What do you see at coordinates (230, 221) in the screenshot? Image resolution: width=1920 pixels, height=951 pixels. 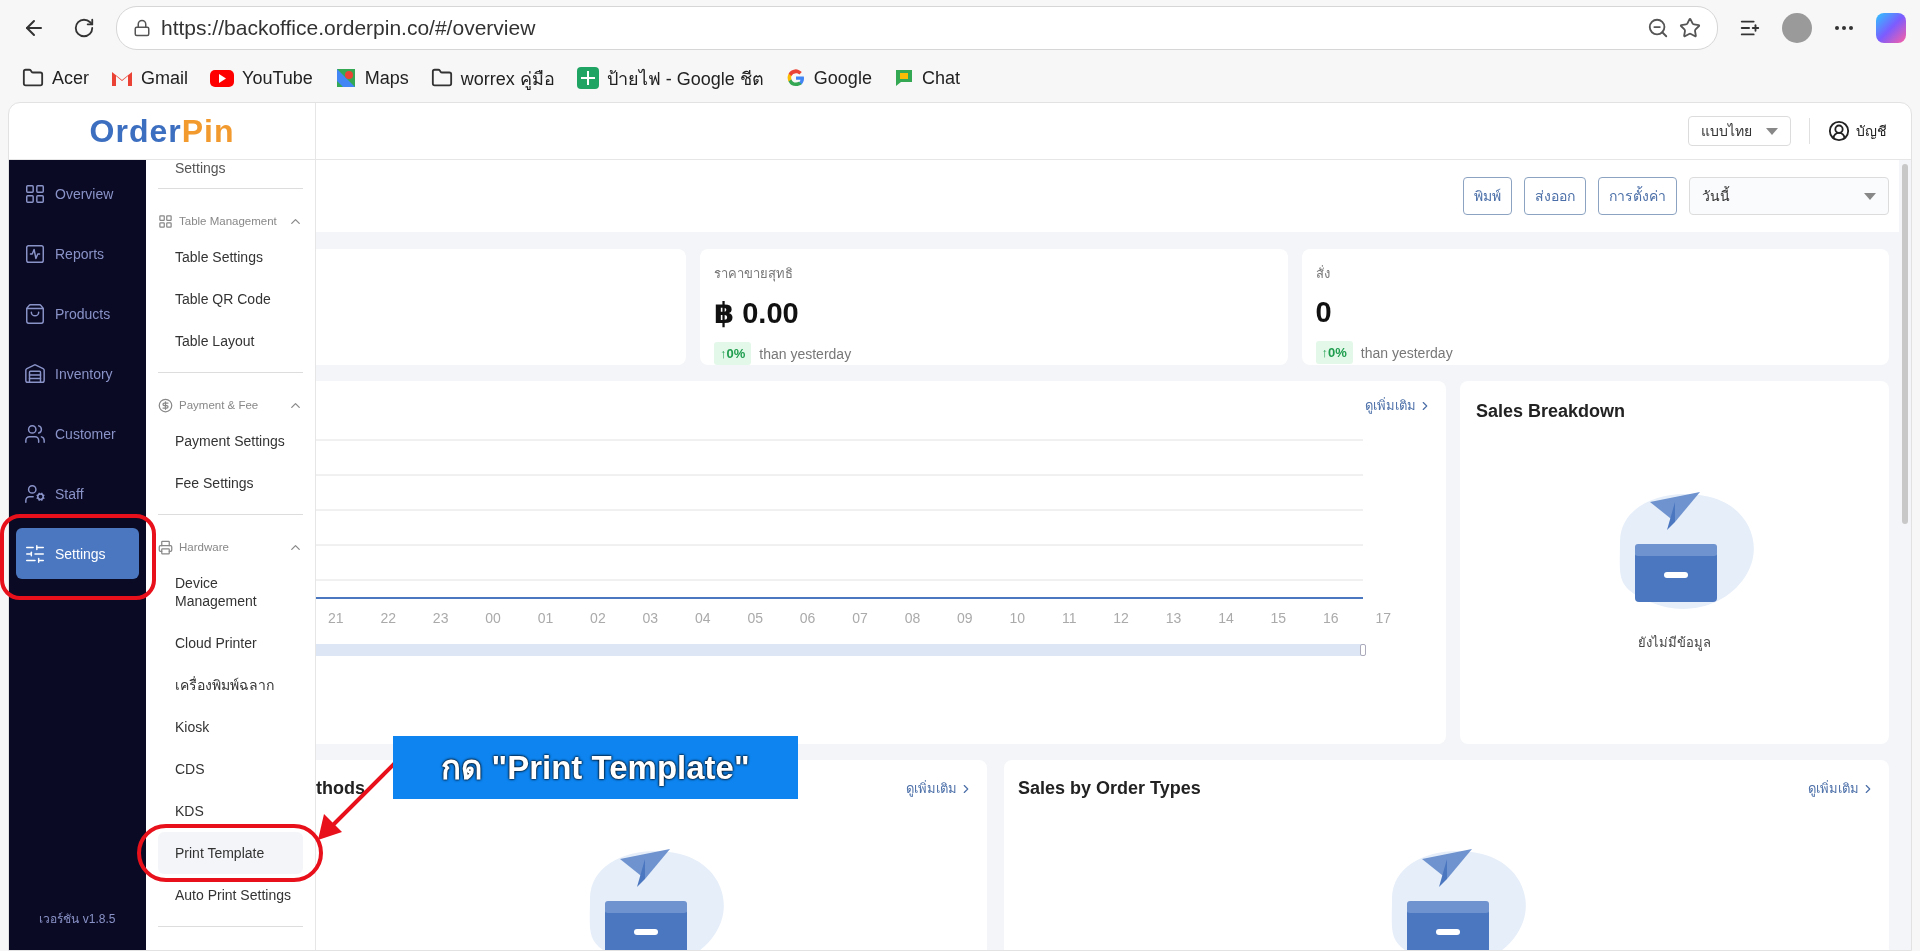 I see `submenu-group-header: Table Management` at bounding box center [230, 221].